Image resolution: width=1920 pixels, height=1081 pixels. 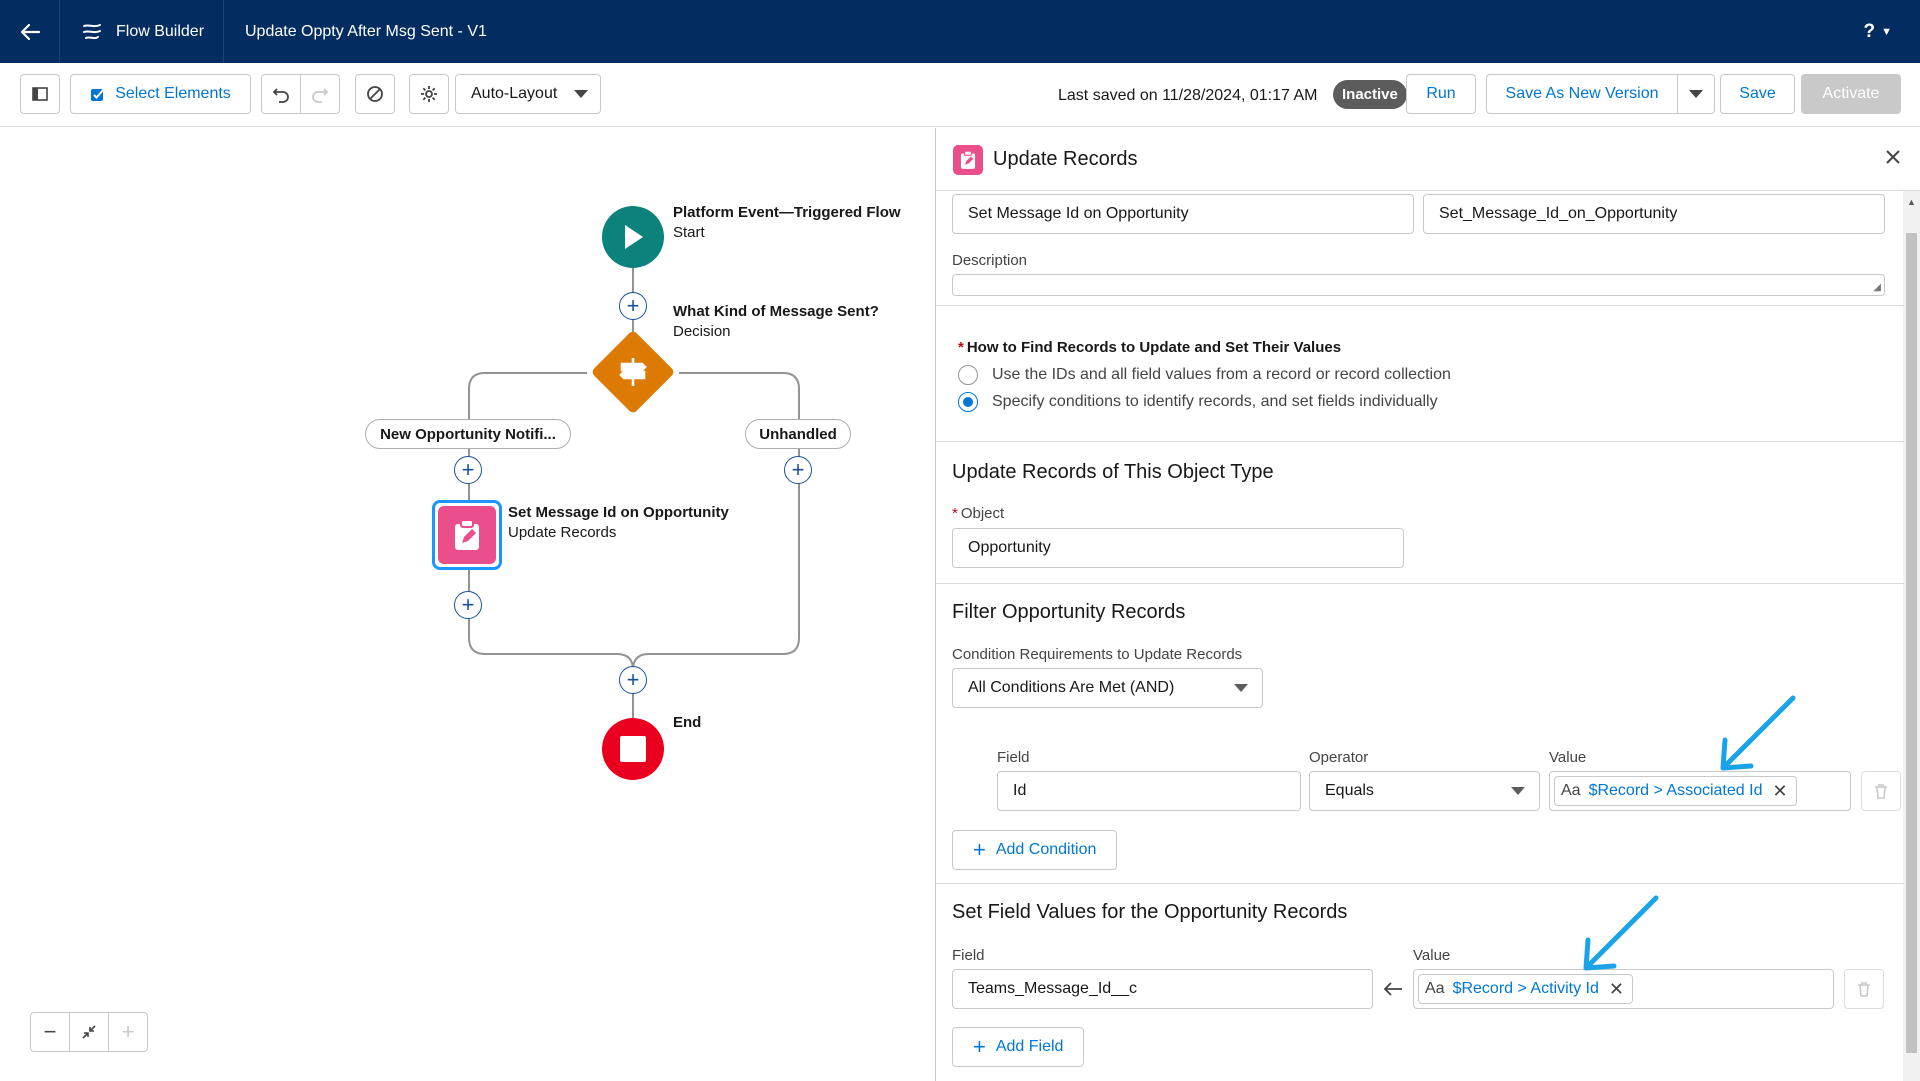 I want to click on toggle-panel-button, so click(x=40, y=94).